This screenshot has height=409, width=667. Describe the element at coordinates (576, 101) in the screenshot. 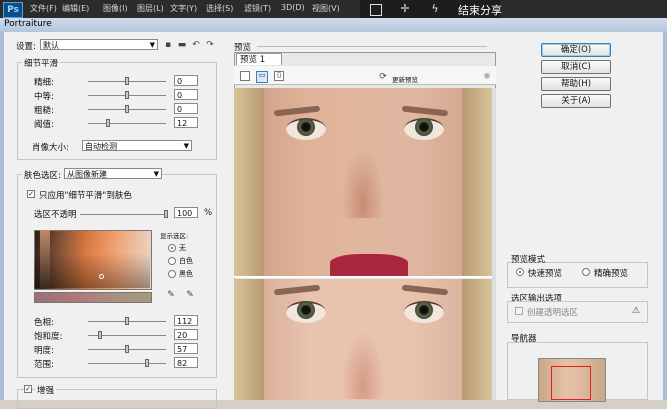

I see `about-button: 关于(A)` at that location.